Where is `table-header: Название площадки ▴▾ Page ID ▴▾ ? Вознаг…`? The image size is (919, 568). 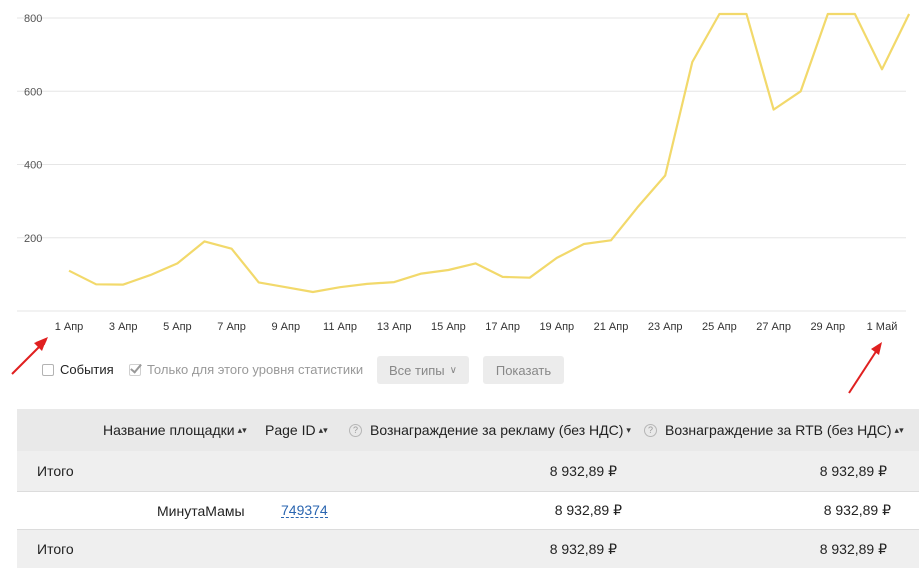
table-header: Название площадки ▴▾ Page ID ▴▾ ? Вознаг… is located at coordinates (468, 430).